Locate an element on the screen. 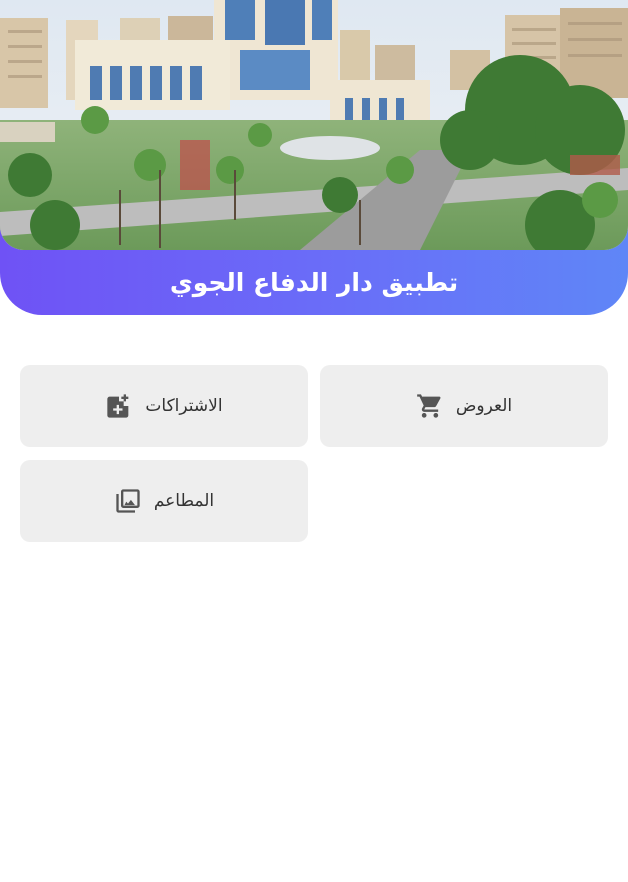 The image size is (628, 882). cart-icon is located at coordinates (430, 406).